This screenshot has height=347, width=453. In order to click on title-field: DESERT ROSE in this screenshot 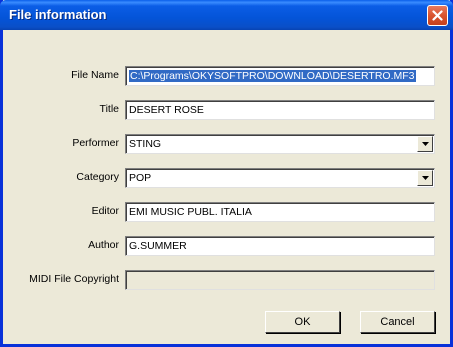, I will do `click(280, 110)`.